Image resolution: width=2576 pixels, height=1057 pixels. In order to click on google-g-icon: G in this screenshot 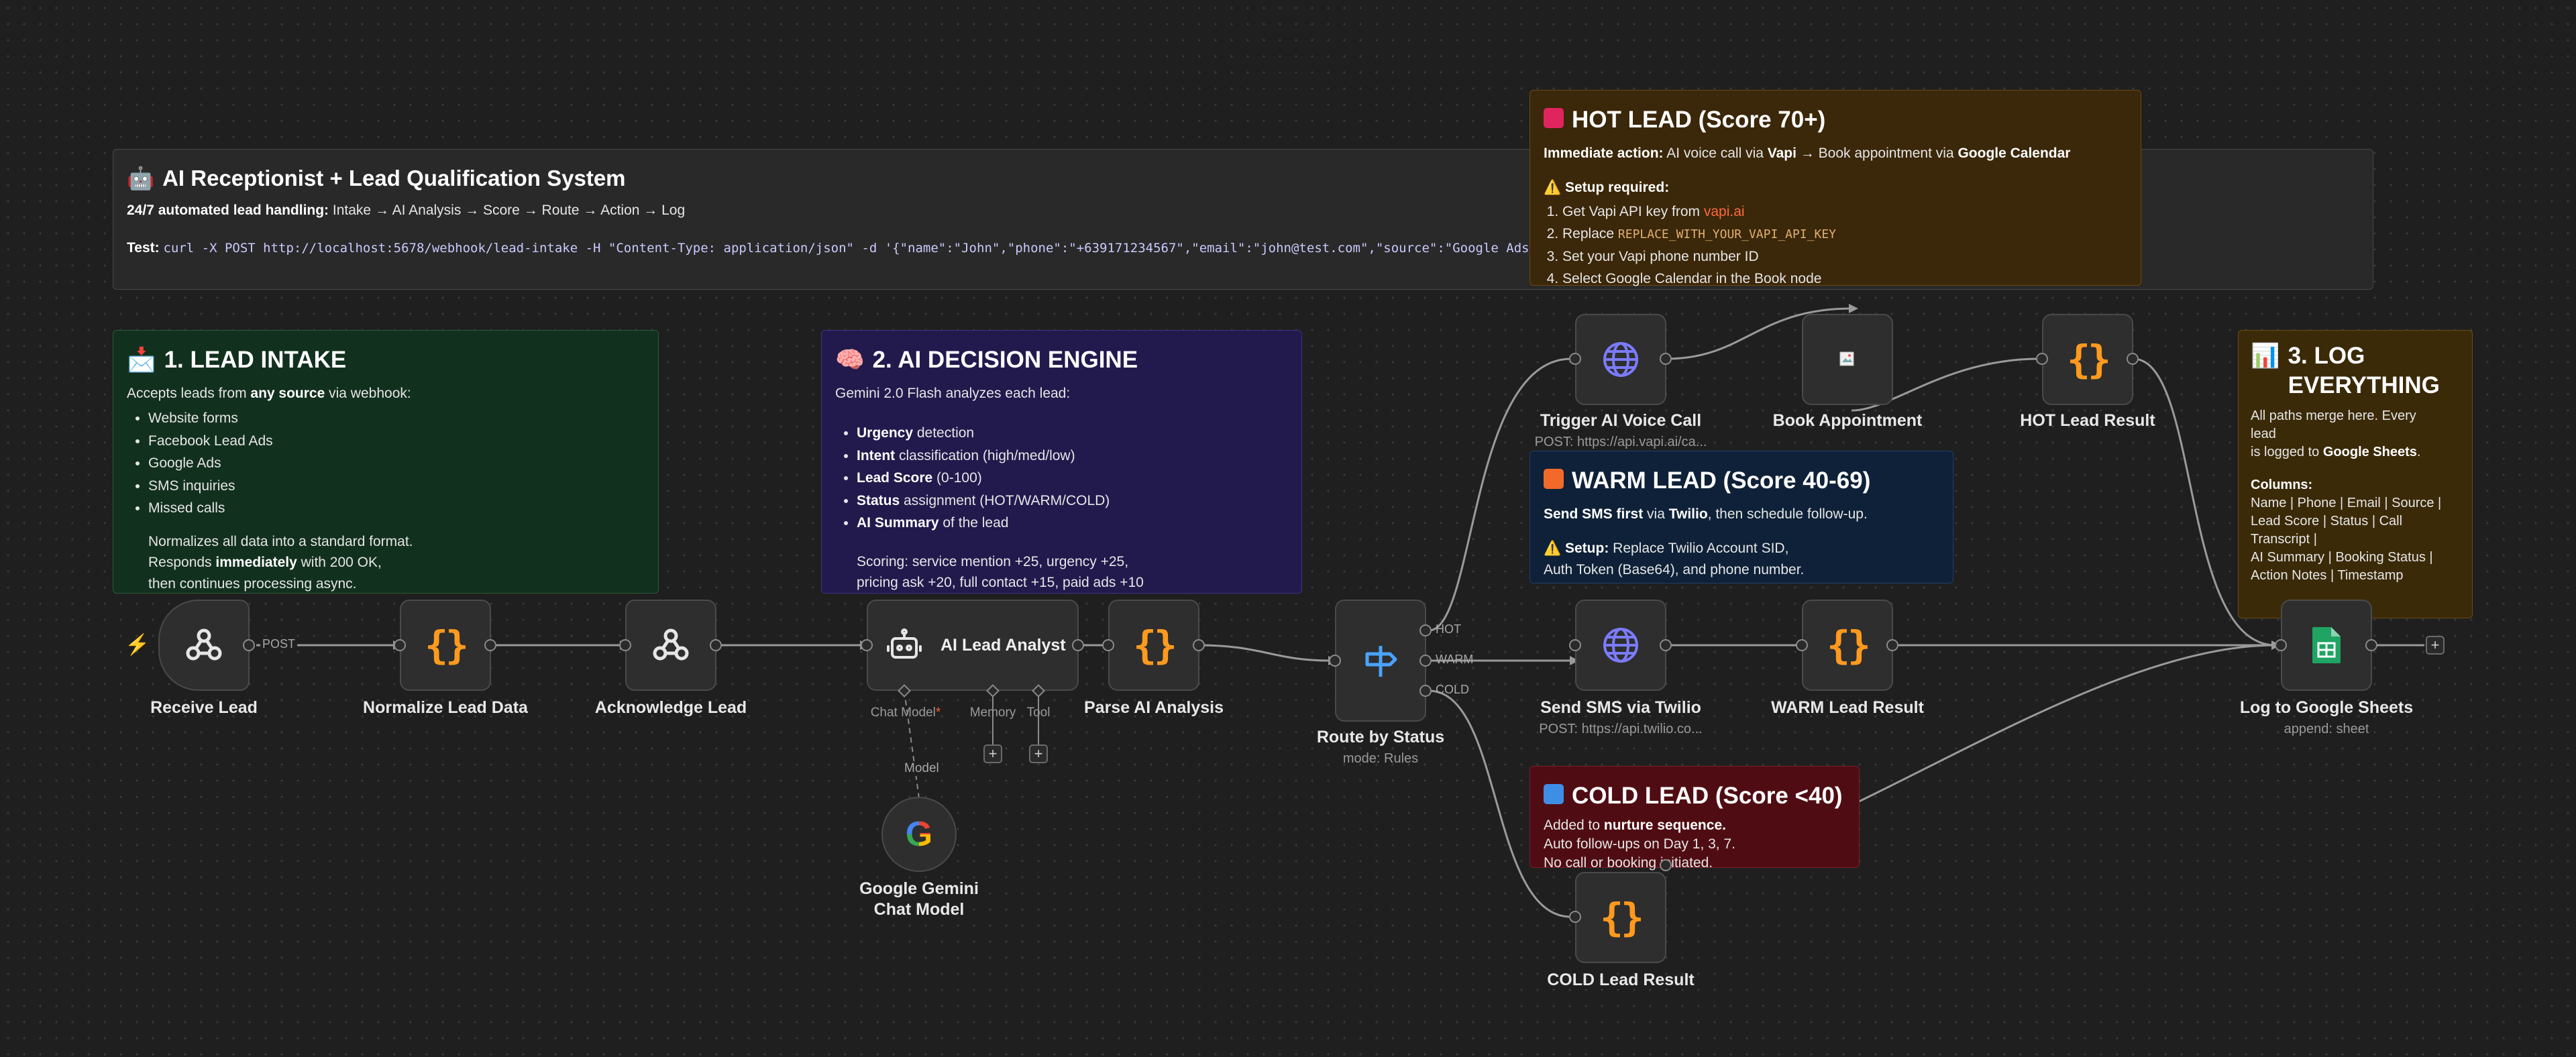, I will do `click(919, 834)`.